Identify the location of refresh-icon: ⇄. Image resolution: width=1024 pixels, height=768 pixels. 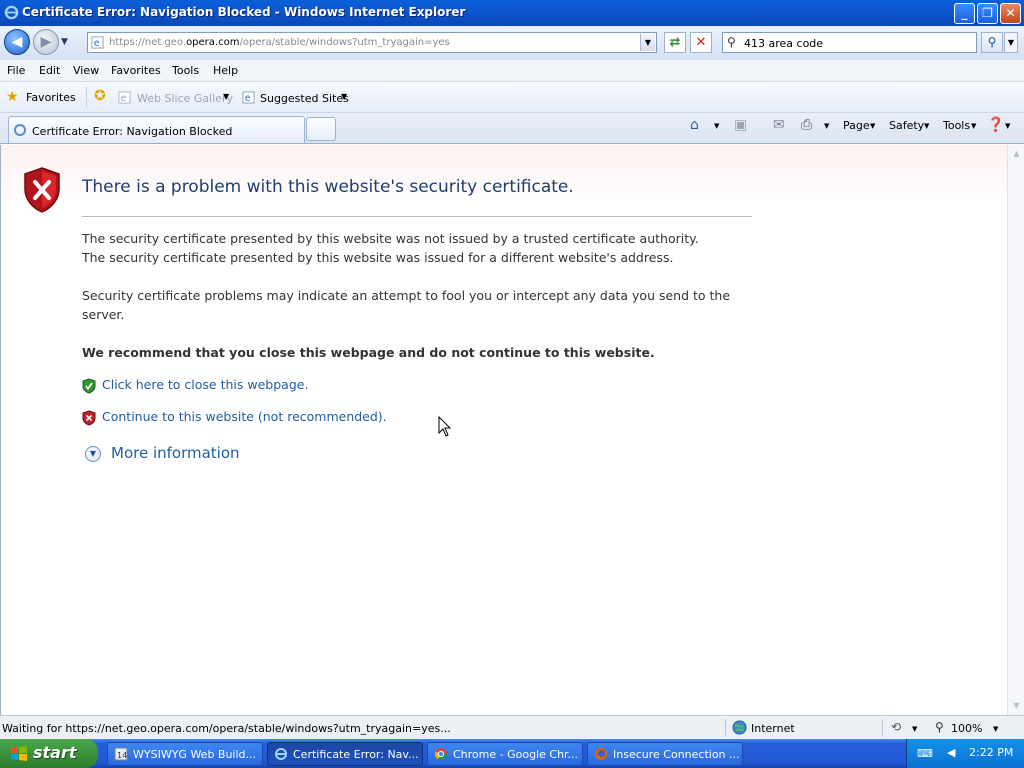
(675, 42).